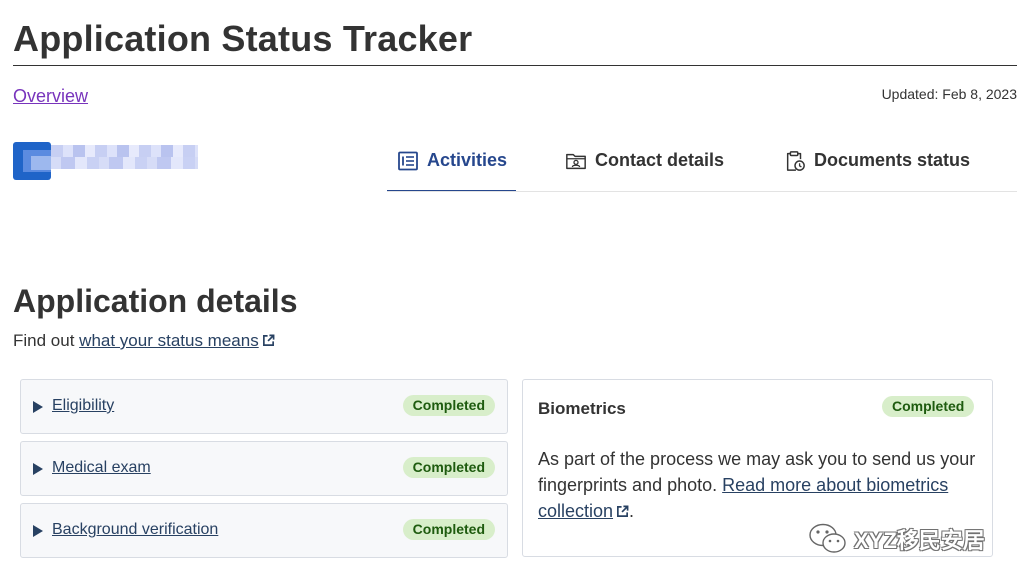  Describe the element at coordinates (467, 160) in the screenshot. I see `tab-label: Activities` at that location.